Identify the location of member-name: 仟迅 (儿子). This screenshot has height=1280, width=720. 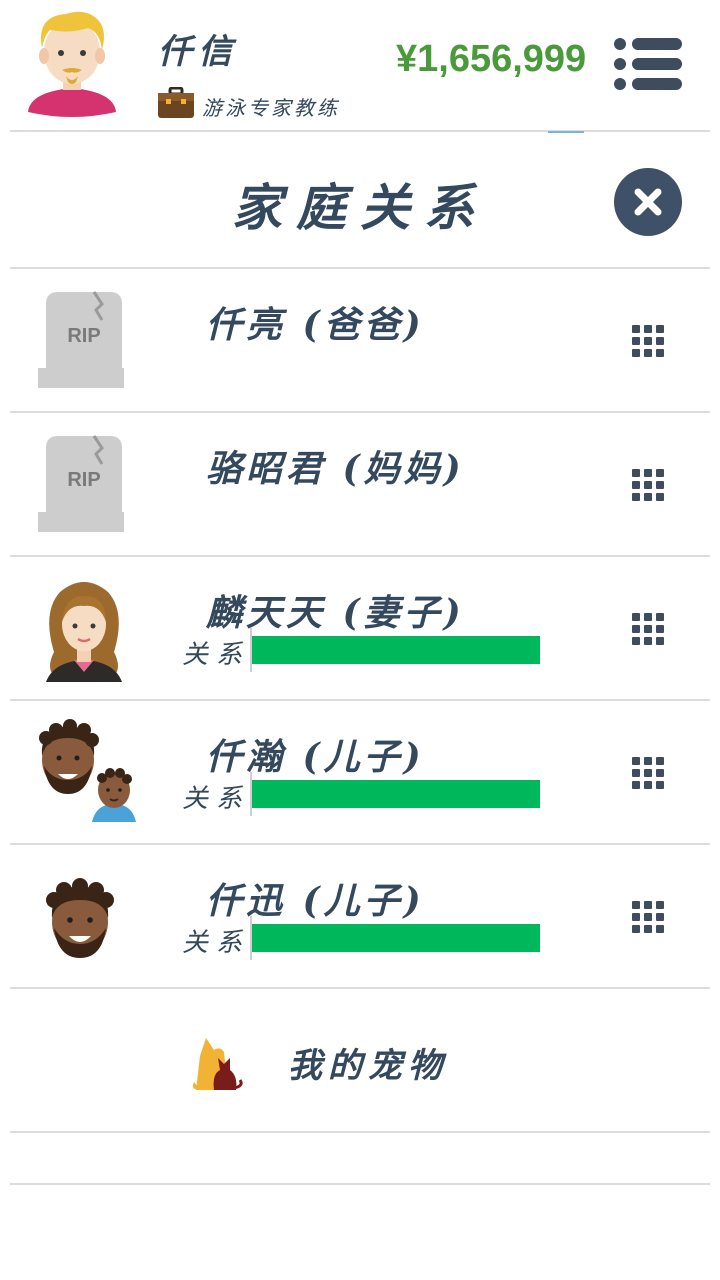
(315, 901).